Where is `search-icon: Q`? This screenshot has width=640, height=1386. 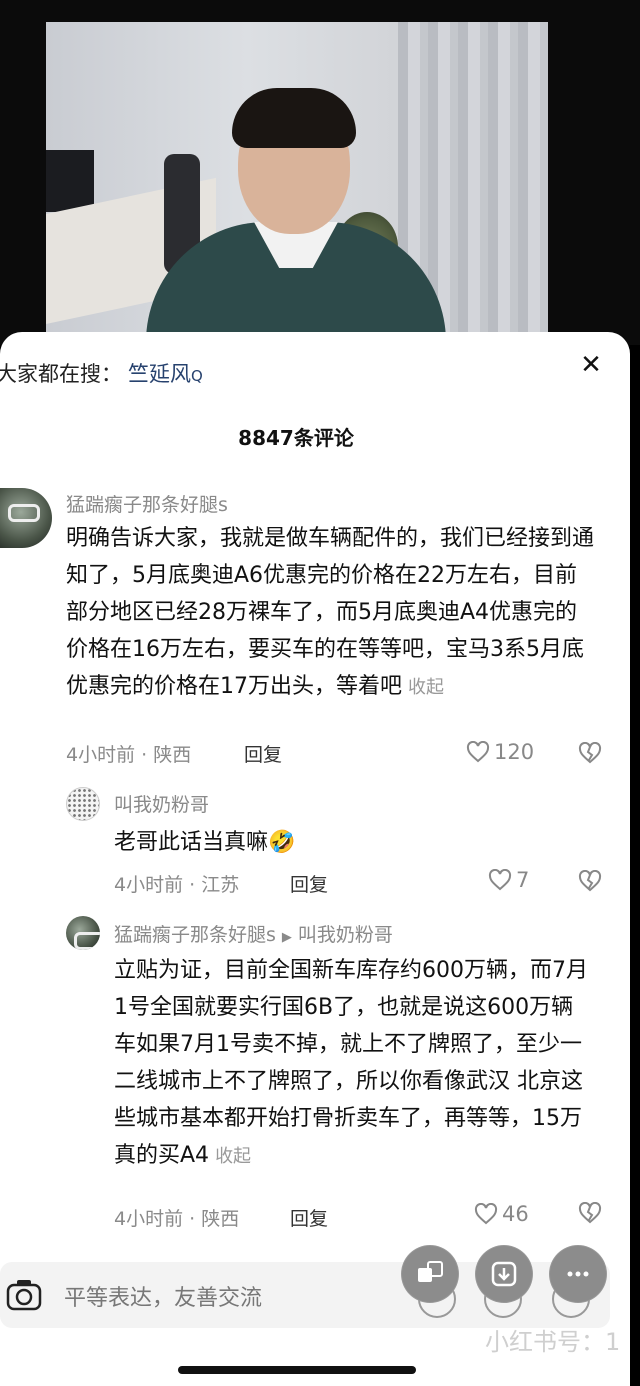
search-icon: Q is located at coordinates (197, 376).